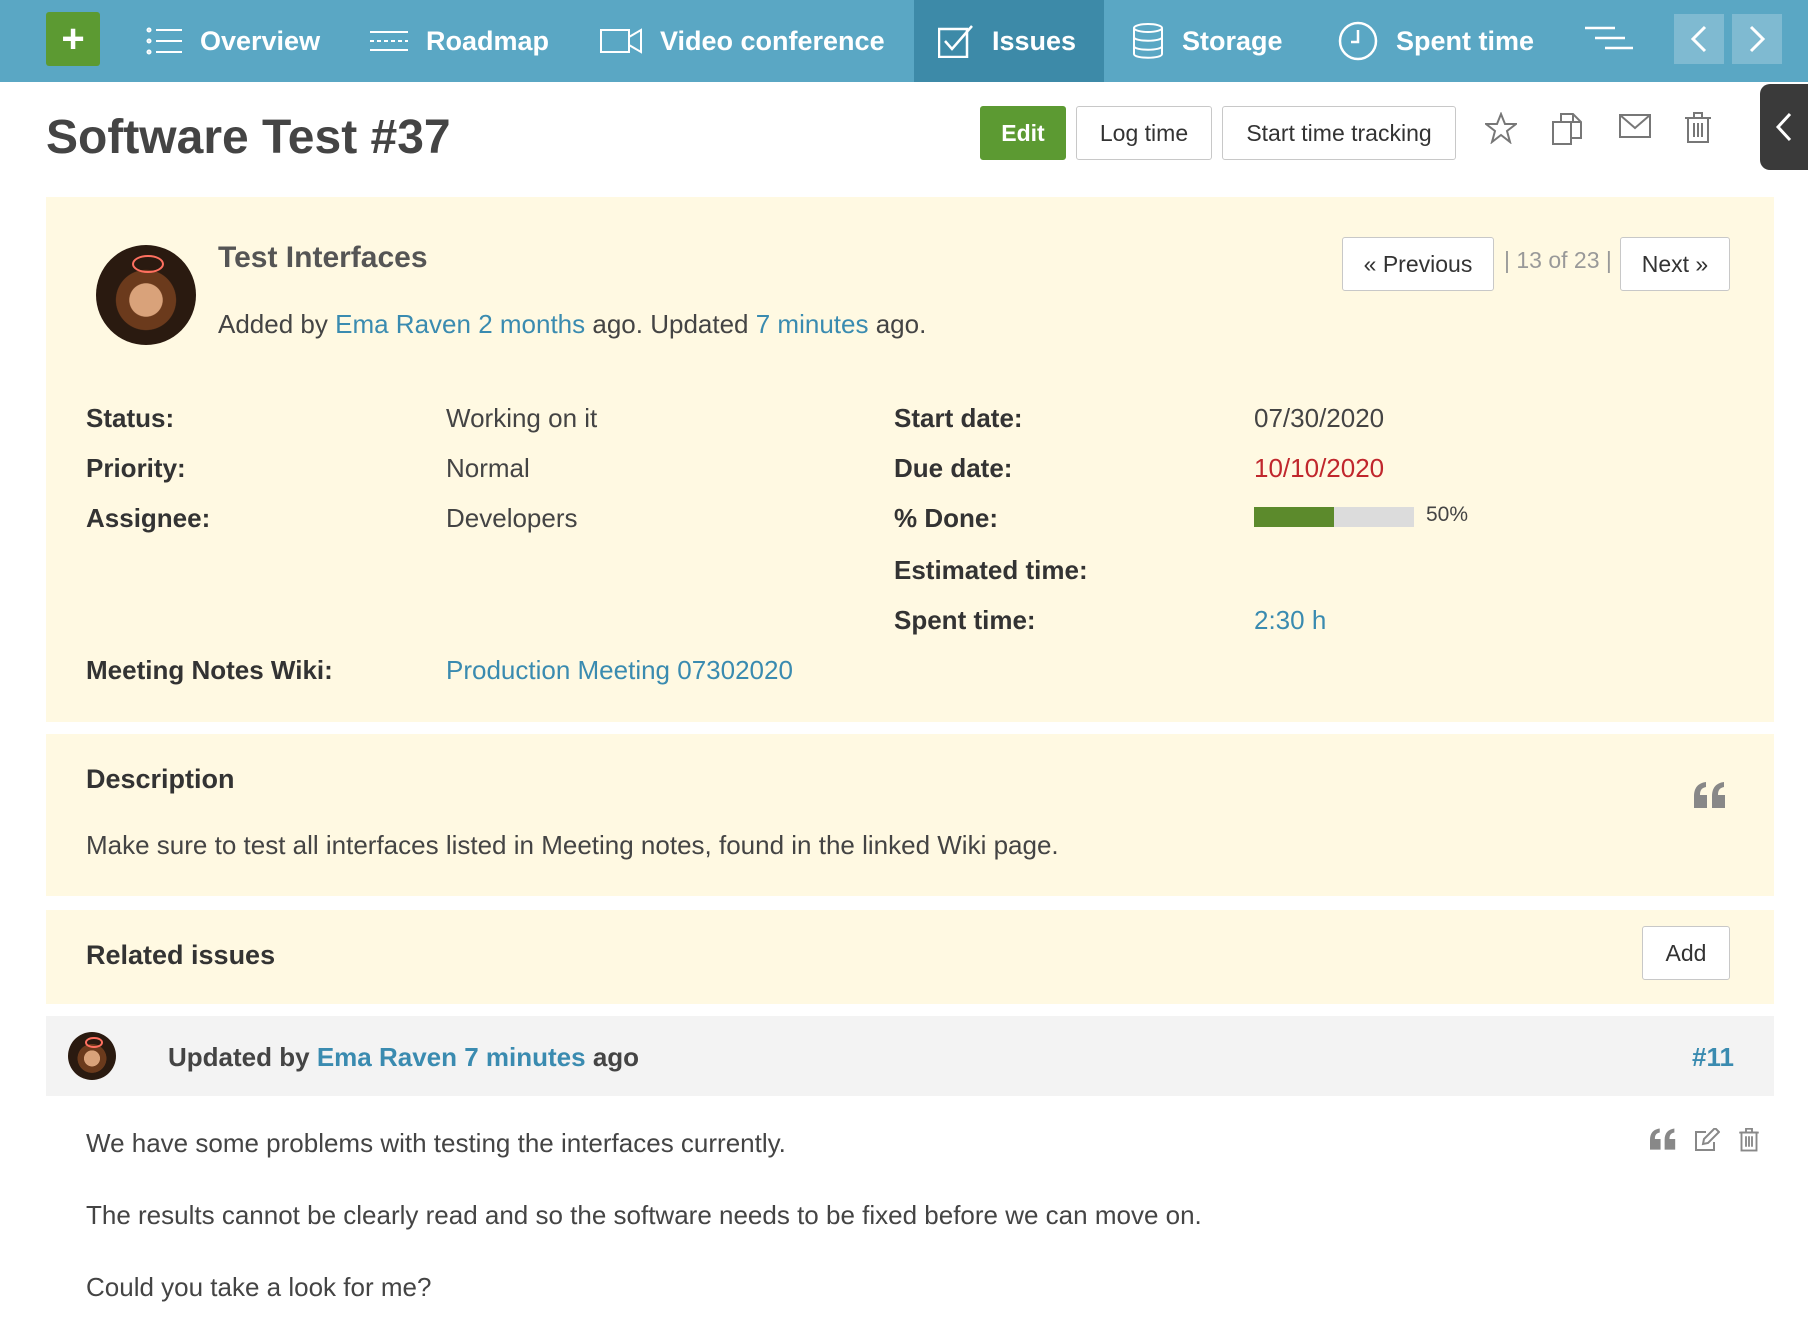  I want to click on priority-value: Normal, so click(488, 468).